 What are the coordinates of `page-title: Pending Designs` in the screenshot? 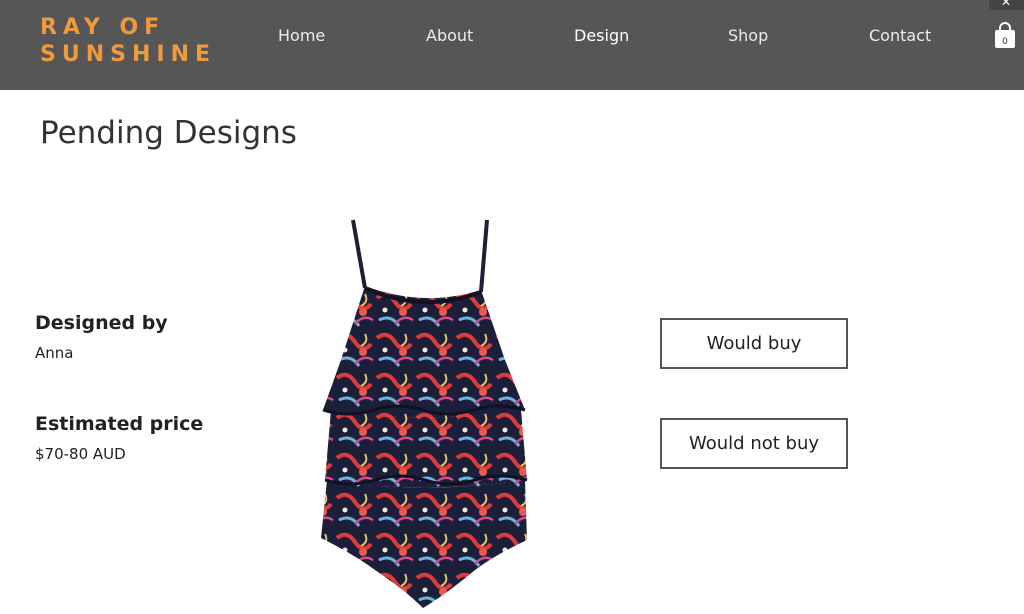 It's located at (168, 132).